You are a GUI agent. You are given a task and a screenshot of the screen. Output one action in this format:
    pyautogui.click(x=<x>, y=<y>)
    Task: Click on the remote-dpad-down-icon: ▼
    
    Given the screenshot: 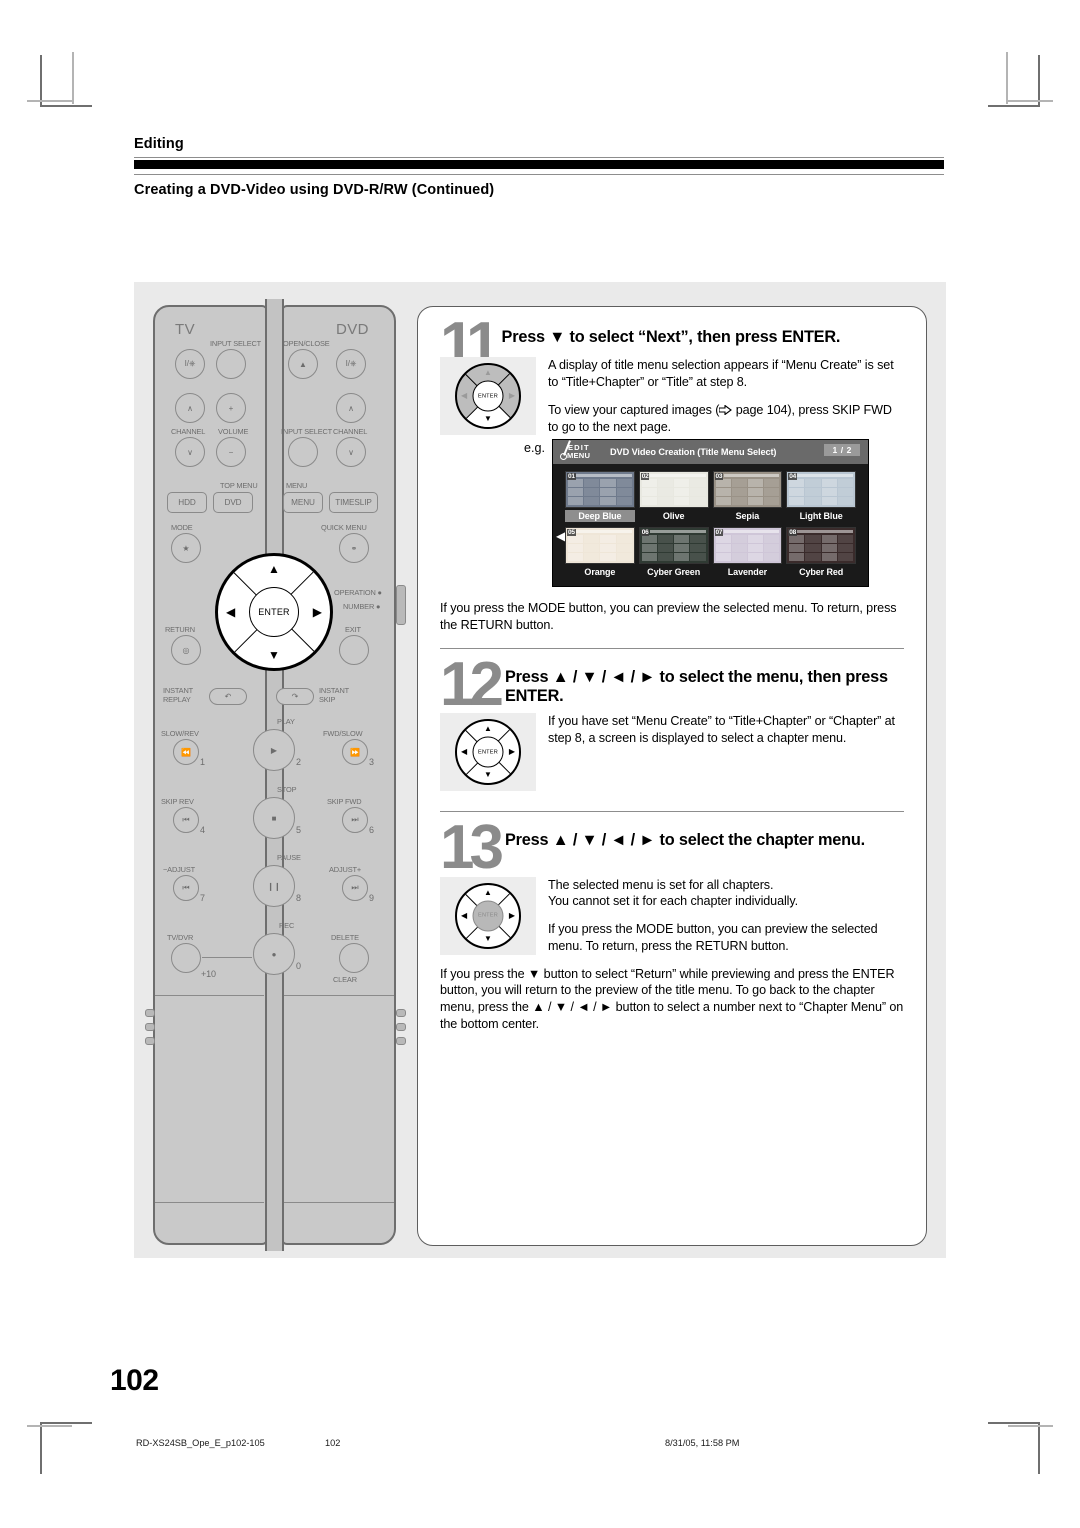 What is the action you would take?
    pyautogui.click(x=274, y=655)
    